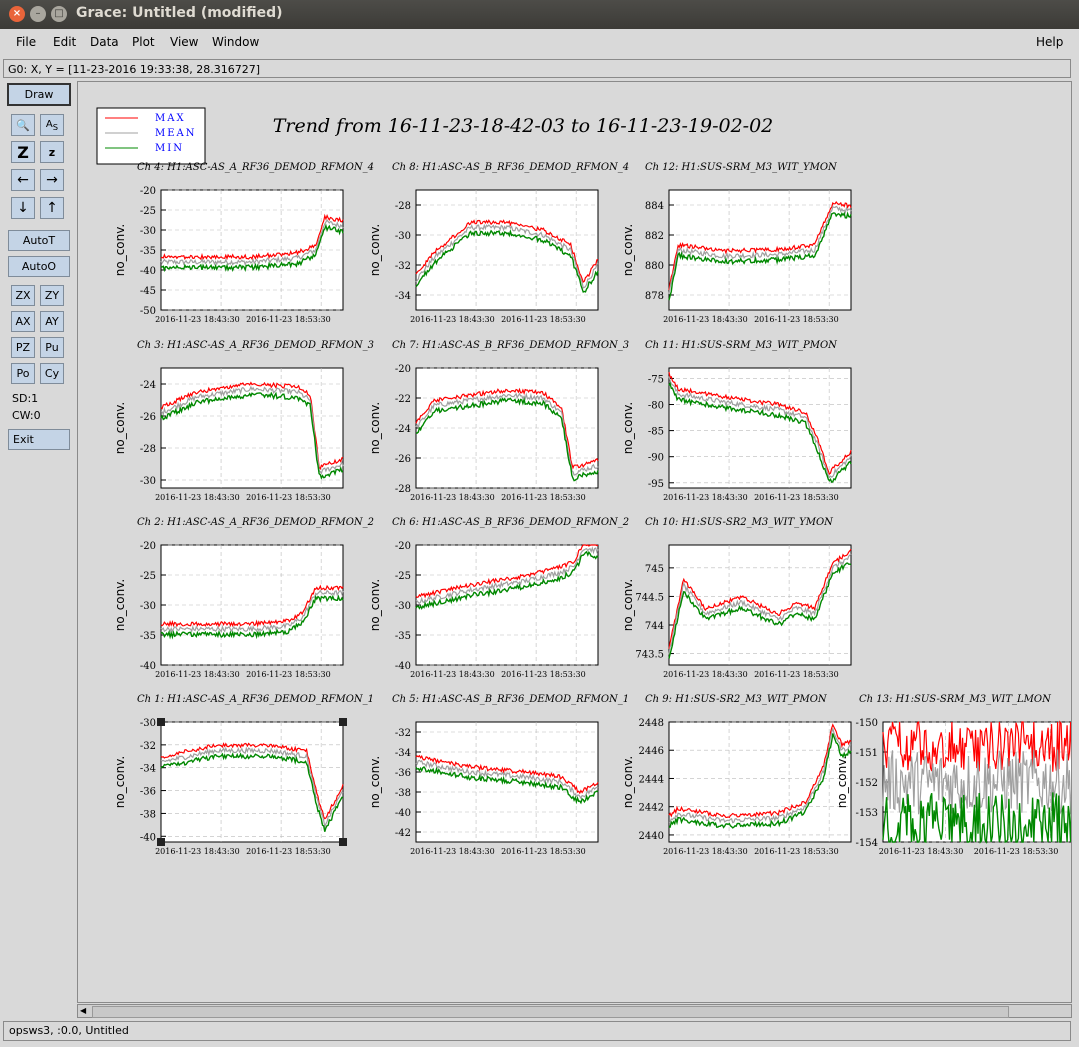  Describe the element at coordinates (403, 266) in the screenshot. I see `y-tick-label: -32` at that location.